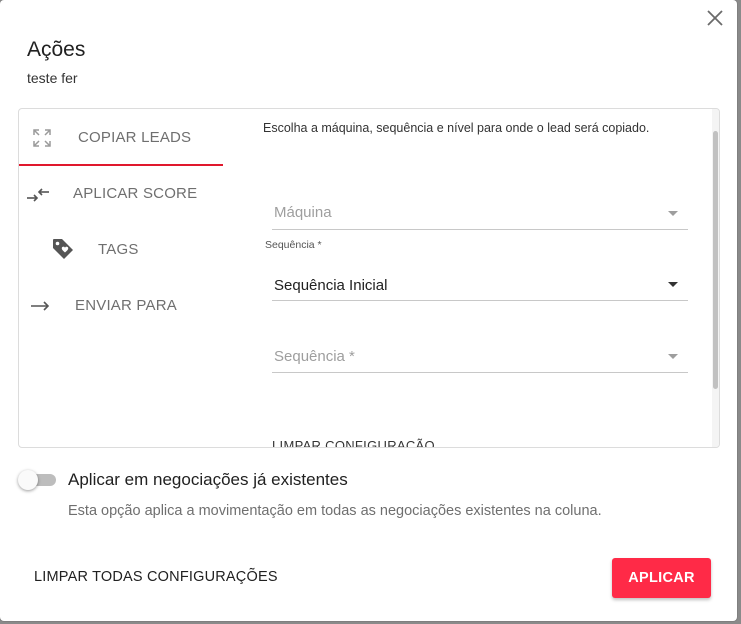 This screenshot has height=624, width=741. Describe the element at coordinates (480, 372) in the screenshot. I see `sequence2-underline` at that location.